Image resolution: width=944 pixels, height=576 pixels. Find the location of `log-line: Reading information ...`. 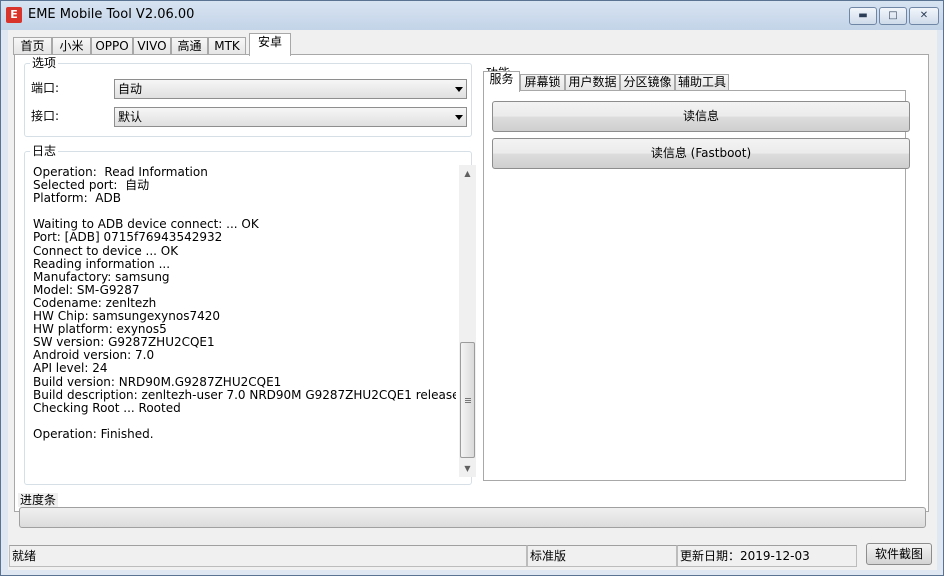

log-line: Reading information ... is located at coordinates (102, 263).